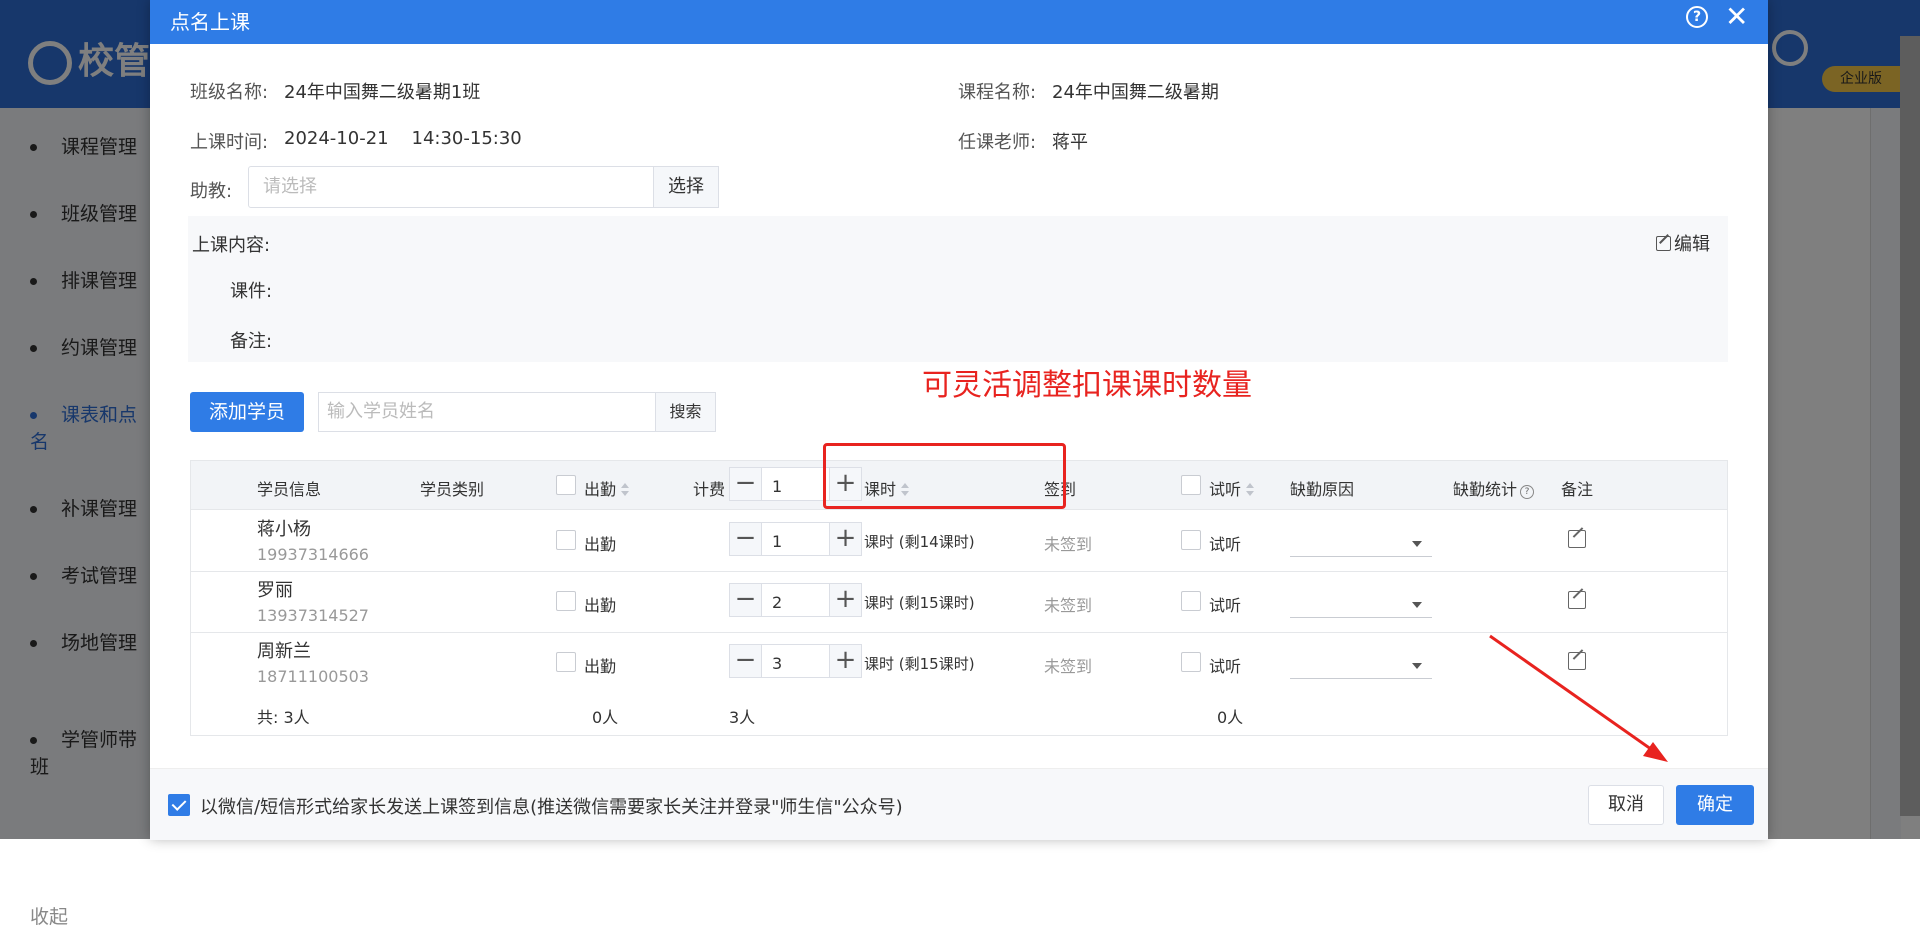  I want to click on class-time-value: 2024-10-21 14:30-15:30, so click(403, 138).